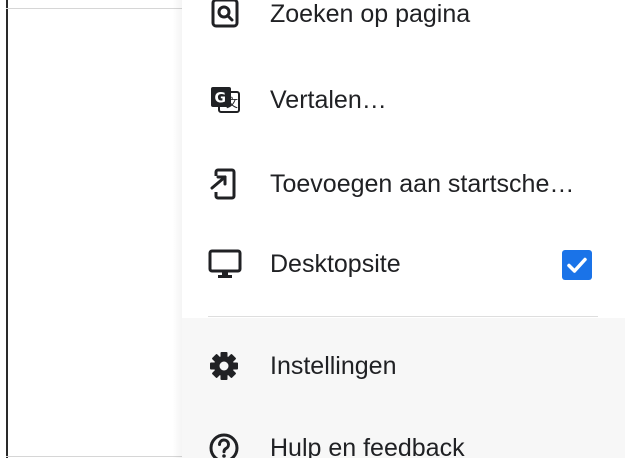  What do you see at coordinates (367, 446) in the screenshot?
I see `menu-item-label: Hulp en feedback` at bounding box center [367, 446].